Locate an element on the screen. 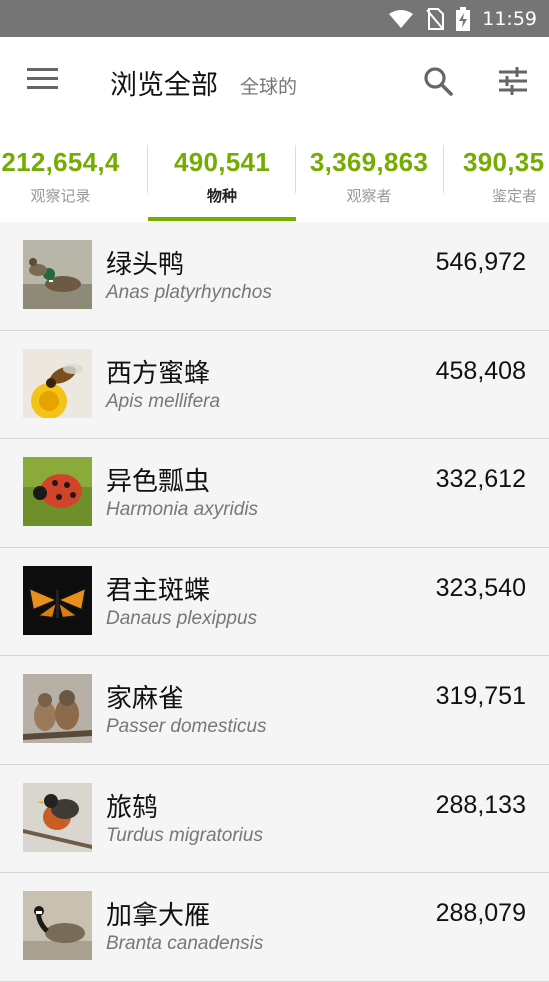  species-row: 家麻雀 Passer domesticus 319,751 is located at coordinates (274, 710).